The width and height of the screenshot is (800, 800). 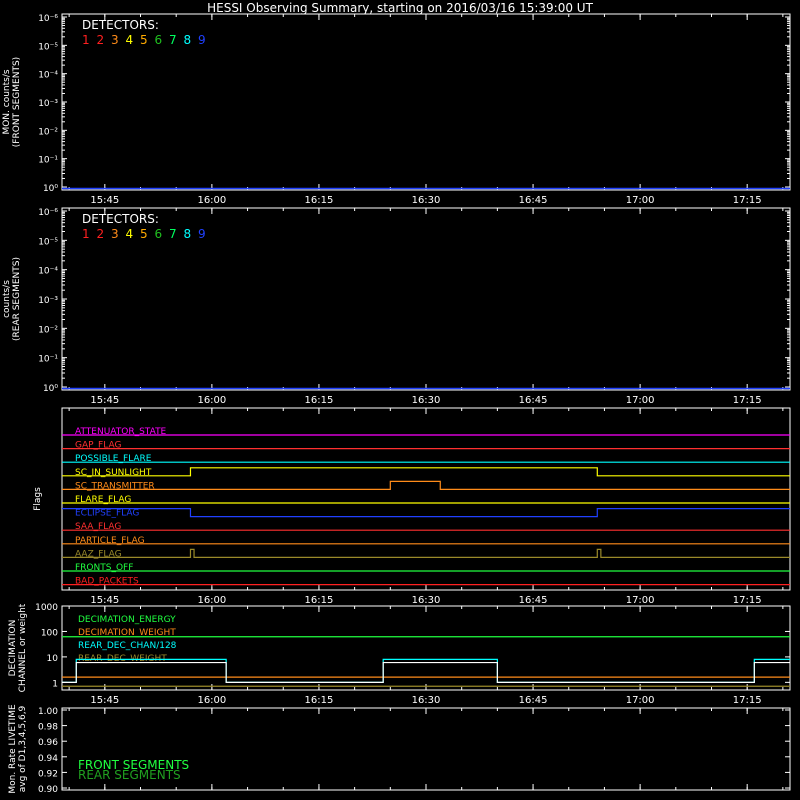 I want to click on rear-xtick-label: 16:45, so click(x=533, y=400).